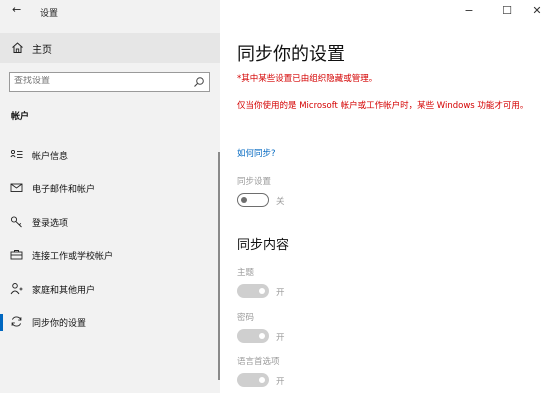  I want to click on language-state: 开, so click(280, 382).